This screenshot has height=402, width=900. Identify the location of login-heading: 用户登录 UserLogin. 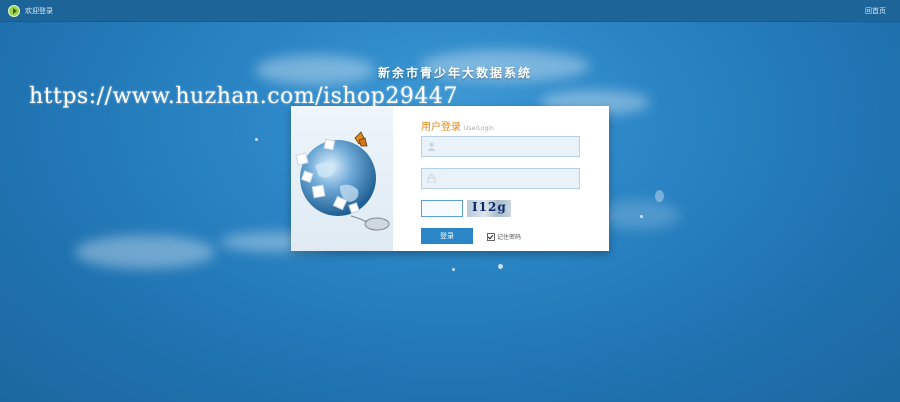
(457, 124).